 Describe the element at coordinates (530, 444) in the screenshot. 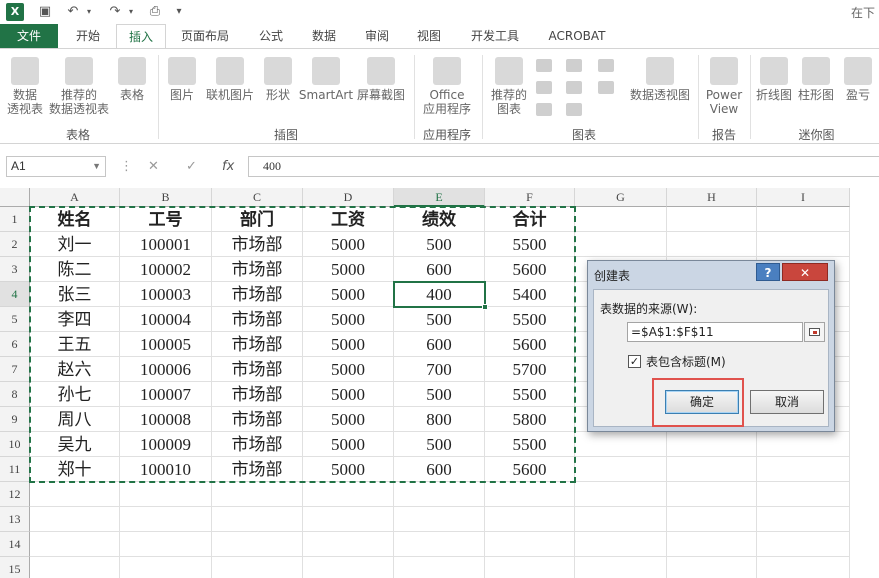

I see `cell-f10: 5500` at that location.